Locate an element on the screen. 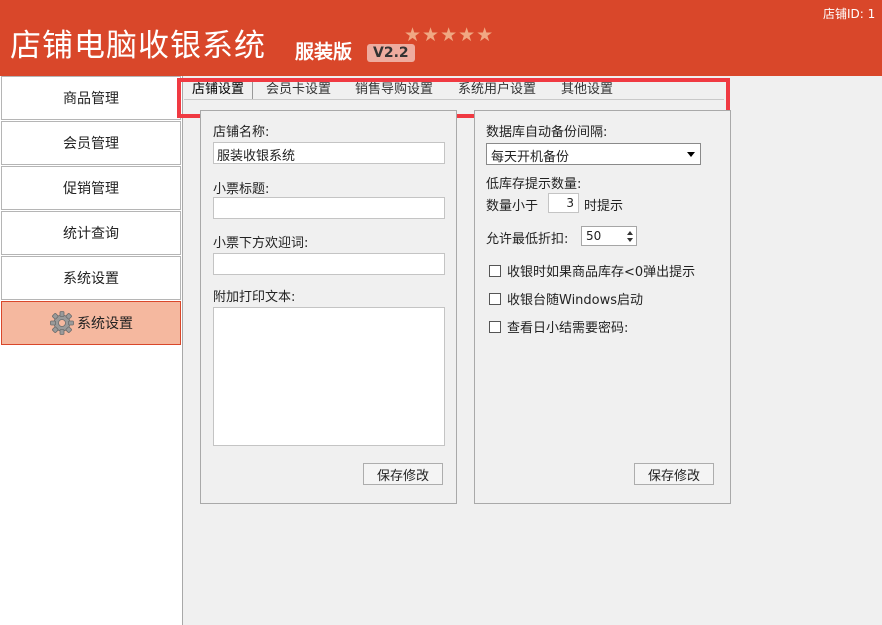 The width and height of the screenshot is (882, 625). store-name-input: 服装收银系统 is located at coordinates (329, 153).